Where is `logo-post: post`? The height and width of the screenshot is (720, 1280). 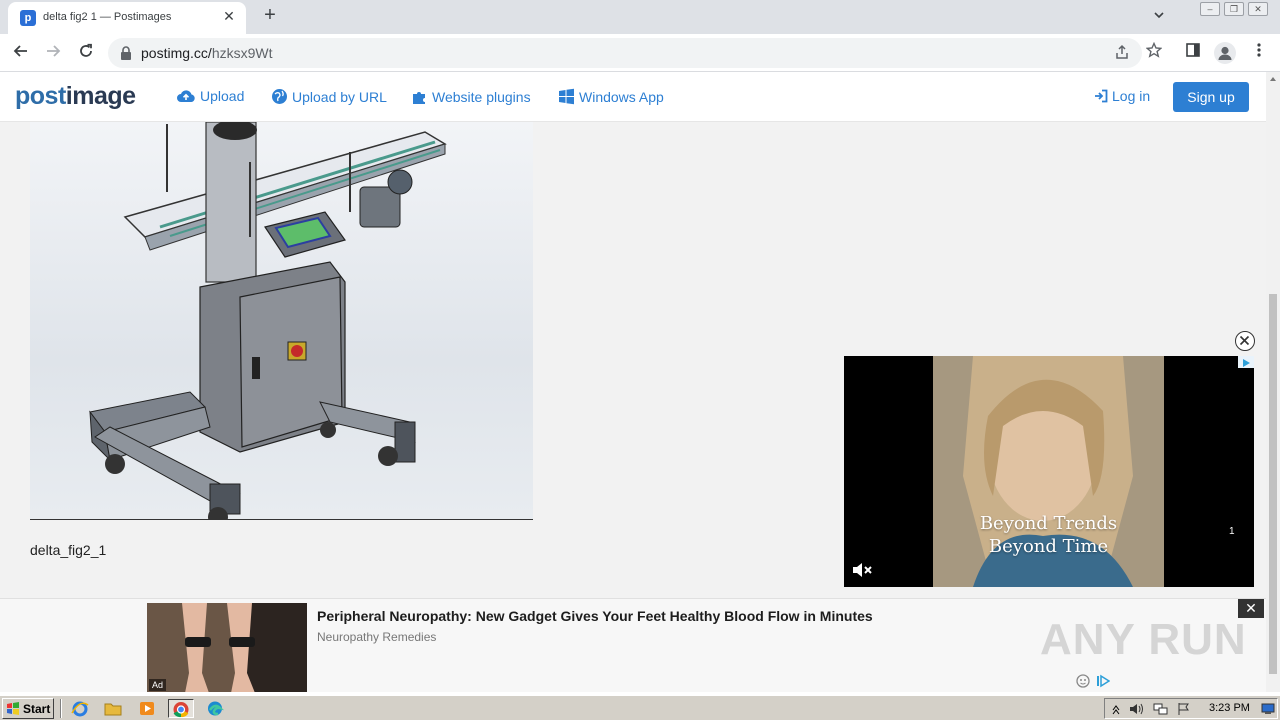 logo-post: post is located at coordinates (40, 96).